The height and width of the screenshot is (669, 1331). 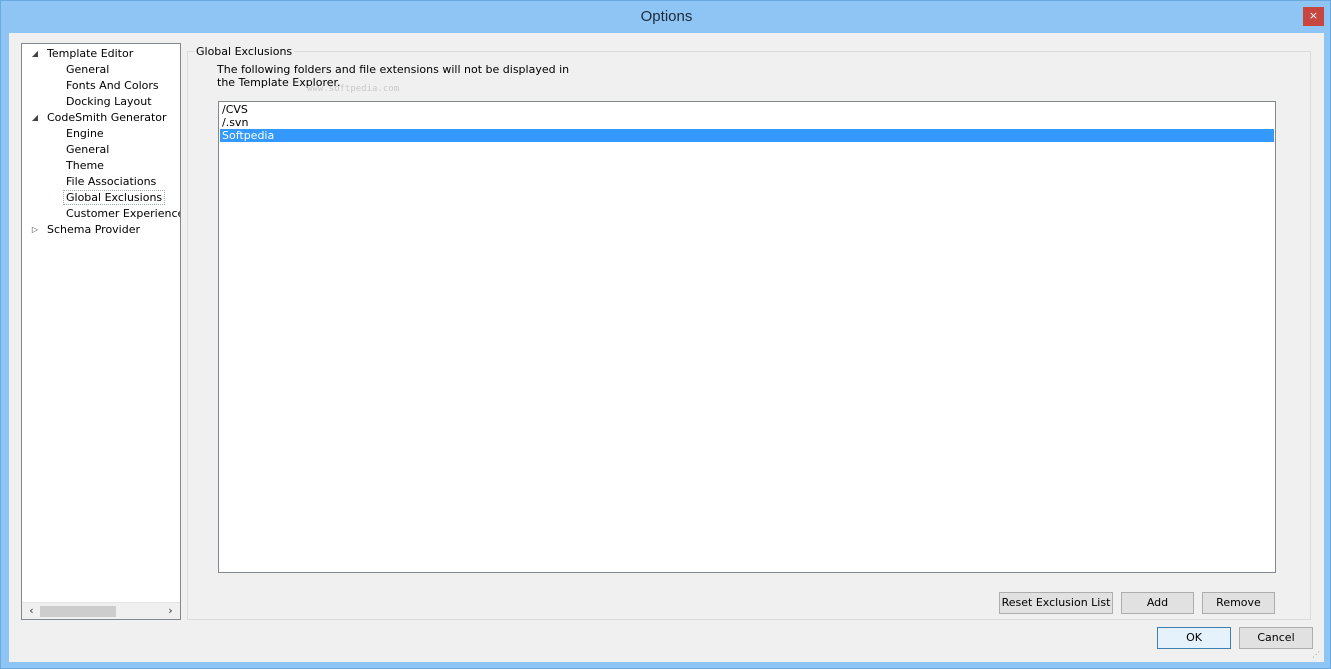 I want to click on close-icon: ×, so click(x=1313, y=15).